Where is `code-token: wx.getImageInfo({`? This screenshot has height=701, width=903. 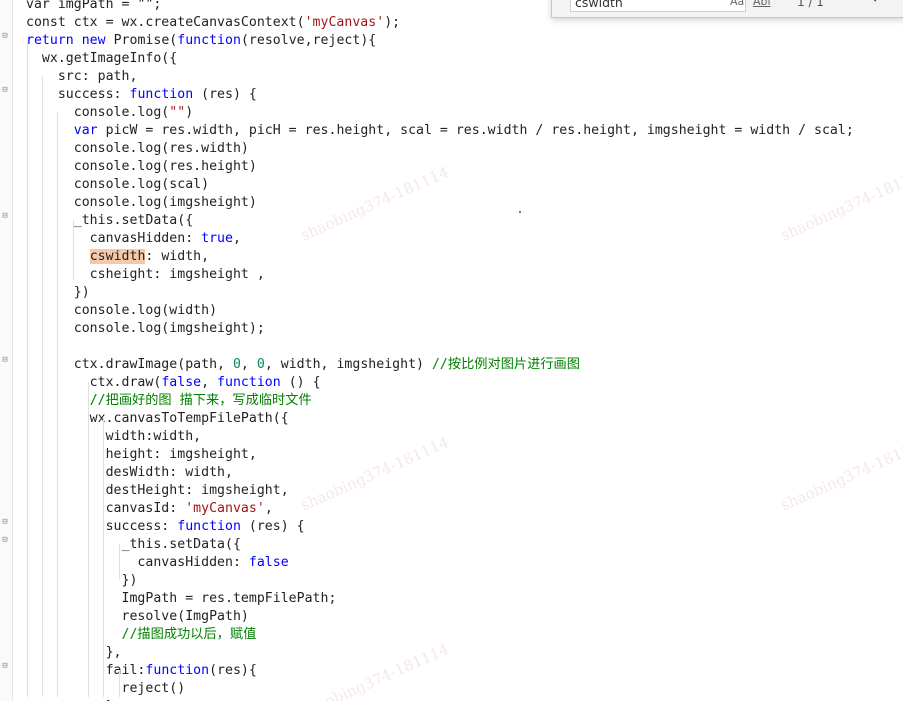 code-token: wx.getImageInfo({ is located at coordinates (102, 58).